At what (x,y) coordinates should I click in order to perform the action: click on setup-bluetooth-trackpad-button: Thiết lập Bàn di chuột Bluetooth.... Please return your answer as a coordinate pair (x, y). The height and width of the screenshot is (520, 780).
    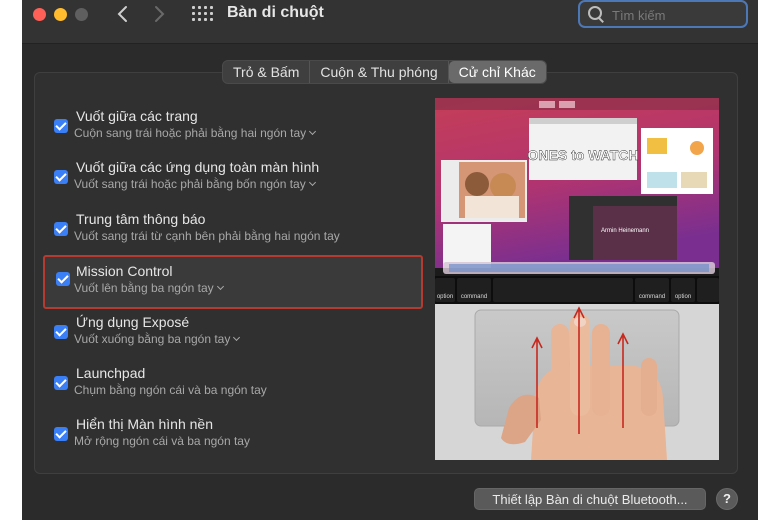
    Looking at the image, I should click on (590, 499).